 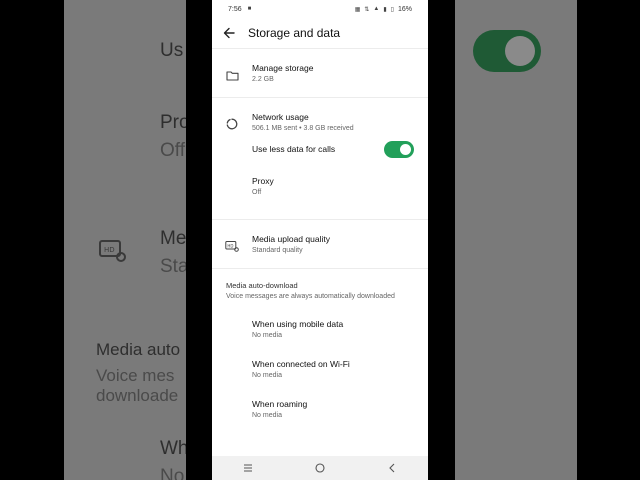 What do you see at coordinates (173, 238) in the screenshot?
I see `bg-text-me: Me` at bounding box center [173, 238].